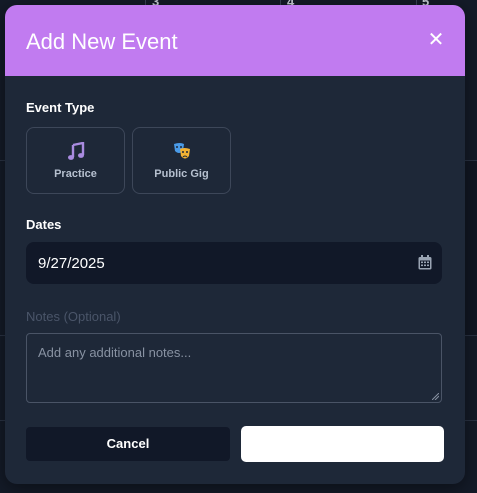 Image resolution: width=477 pixels, height=493 pixels. I want to click on dates-label: Dates, so click(44, 224).